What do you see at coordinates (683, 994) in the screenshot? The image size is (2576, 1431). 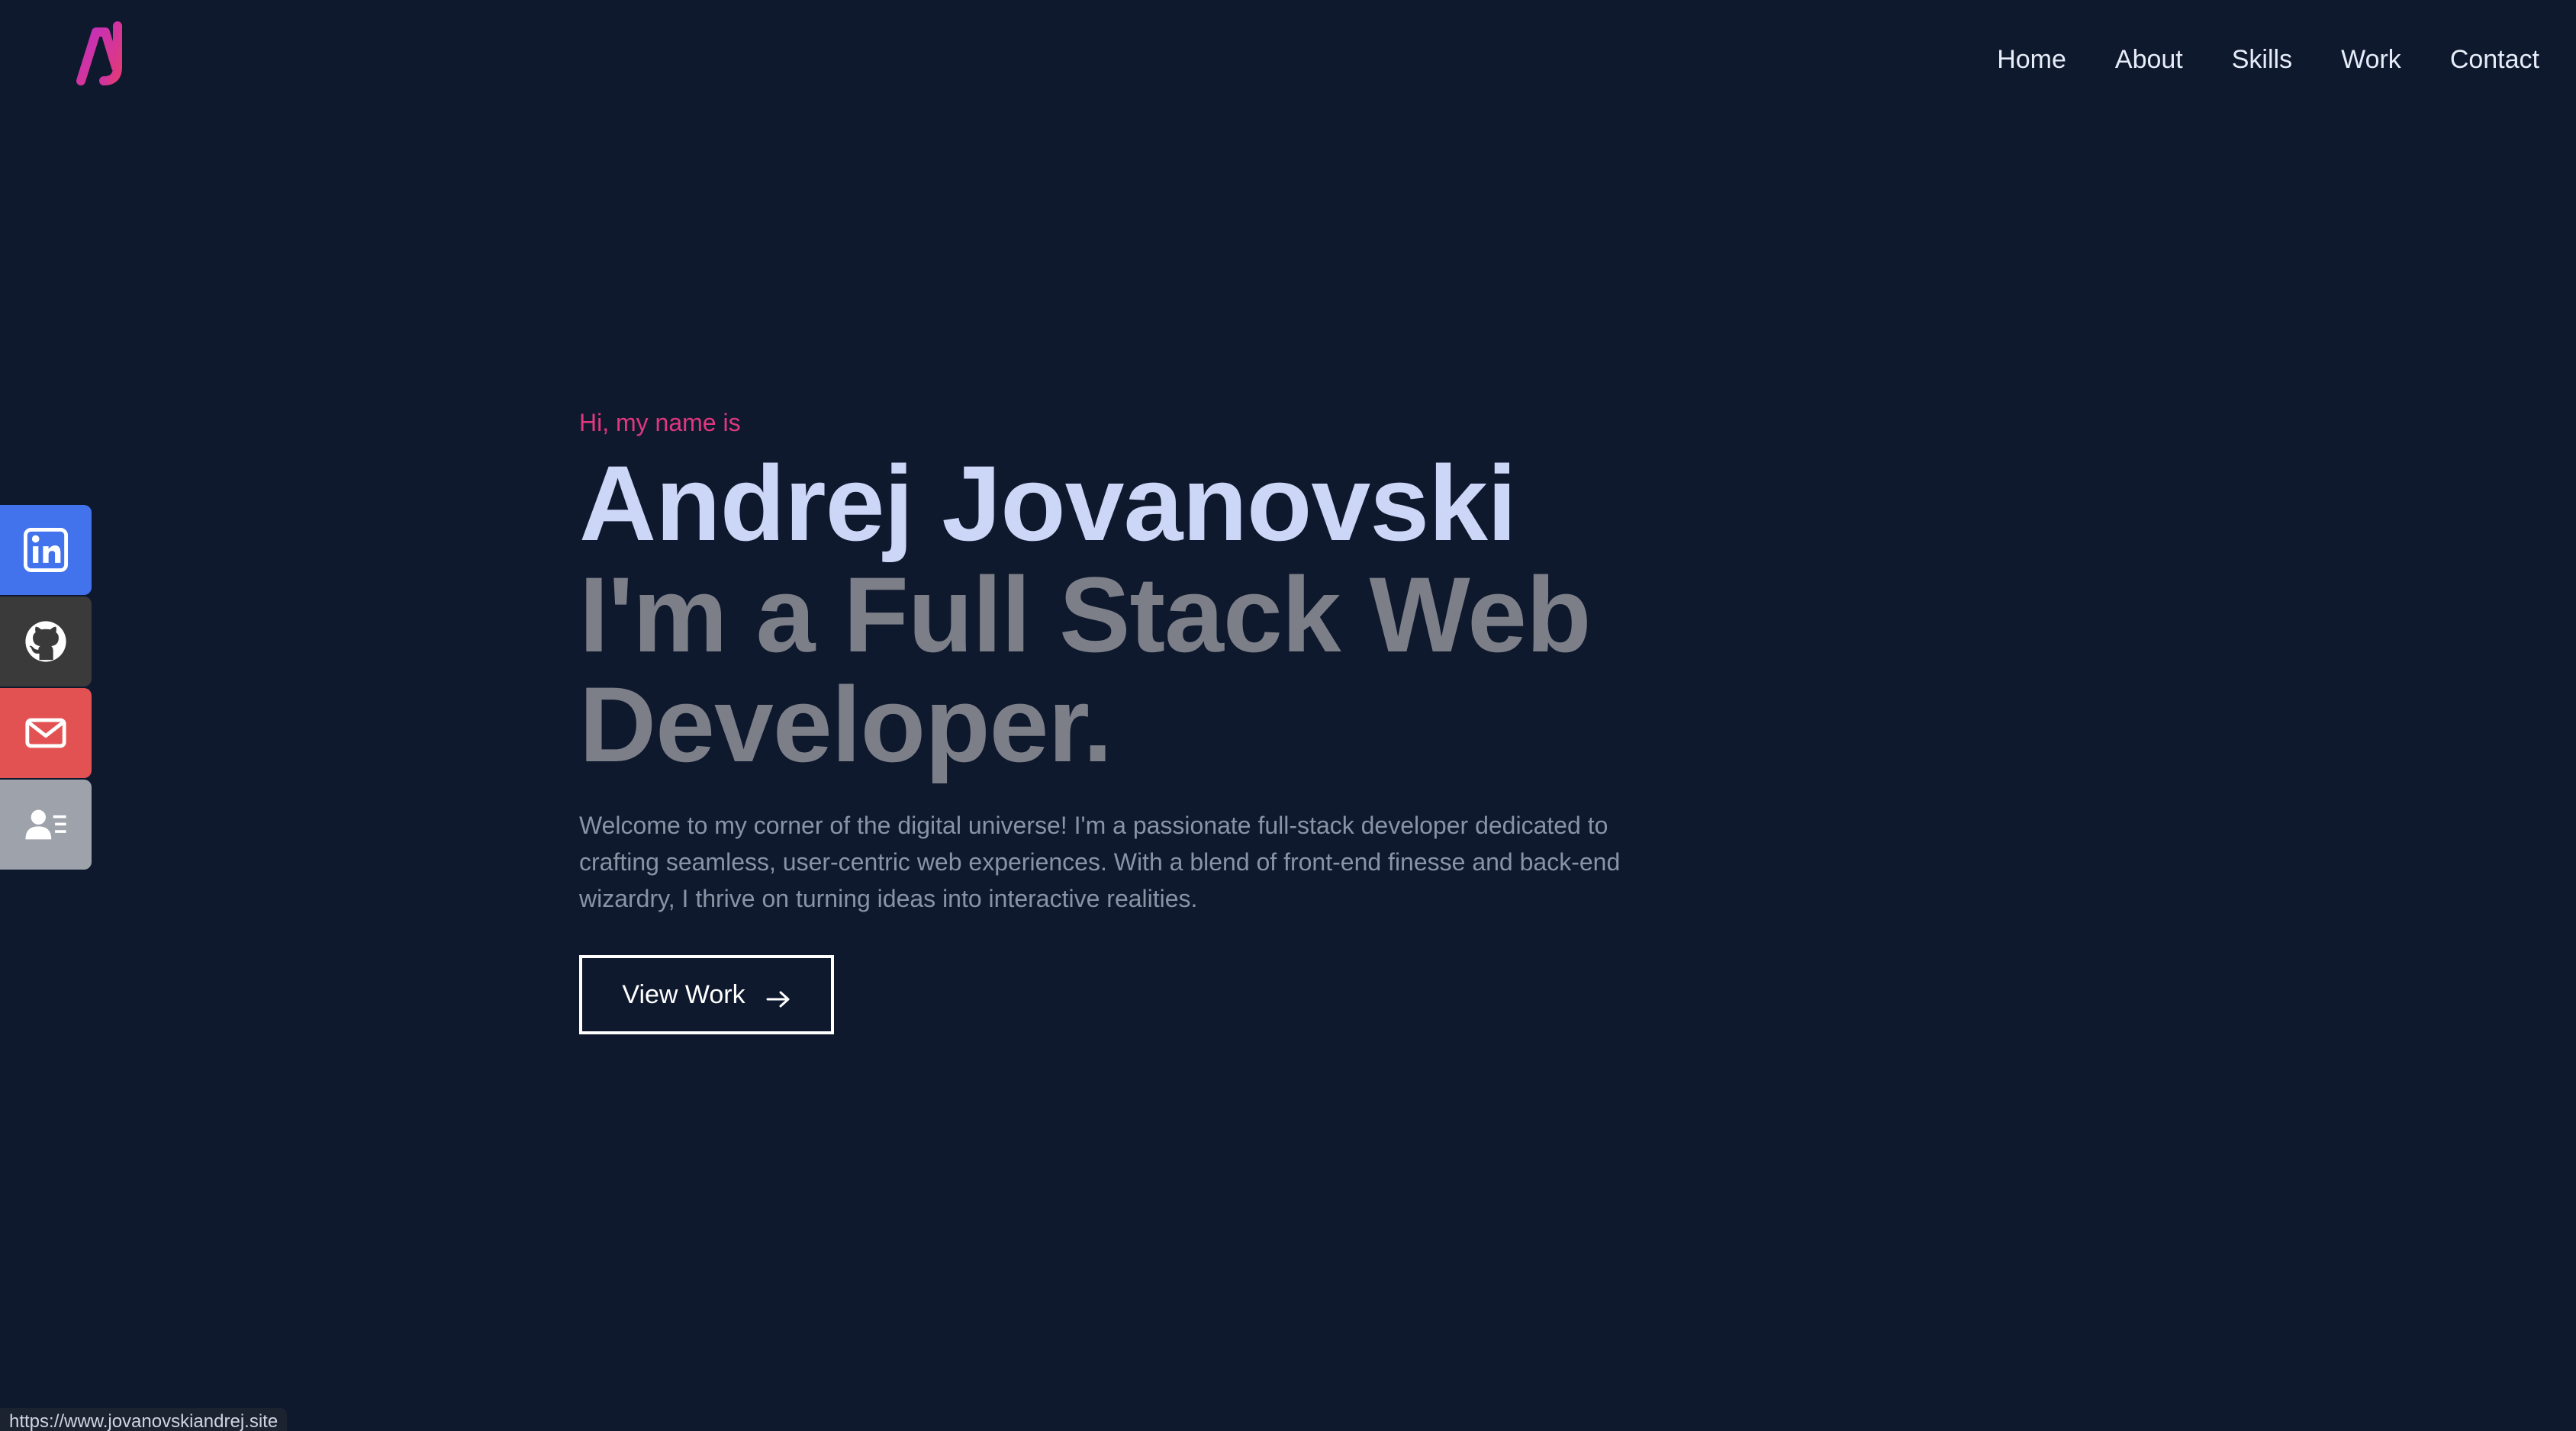 I see `view-work-label: View Work` at bounding box center [683, 994].